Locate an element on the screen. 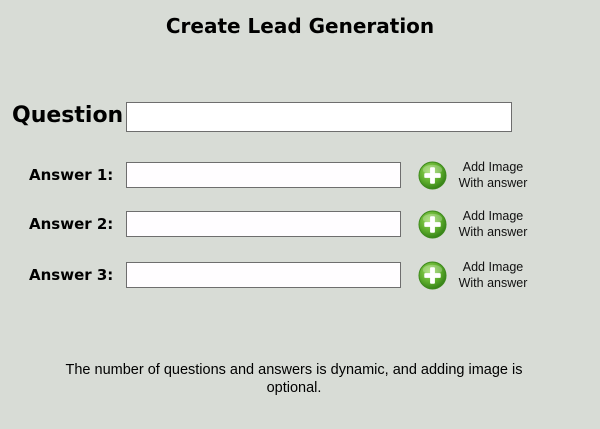 The width and height of the screenshot is (600, 429). add-image-answer-2-label: Add Image With answer is located at coordinates (493, 224).